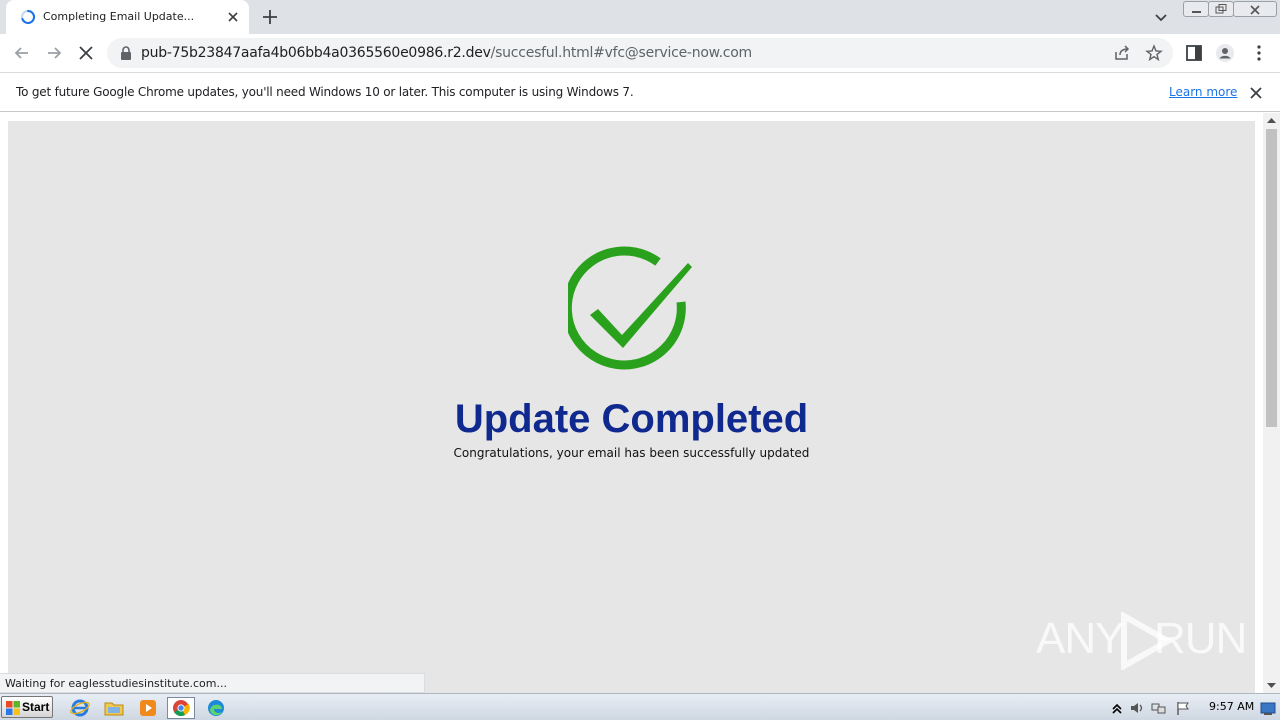  What do you see at coordinates (54, 53) in the screenshot?
I see `forward-arrow-icon` at bounding box center [54, 53].